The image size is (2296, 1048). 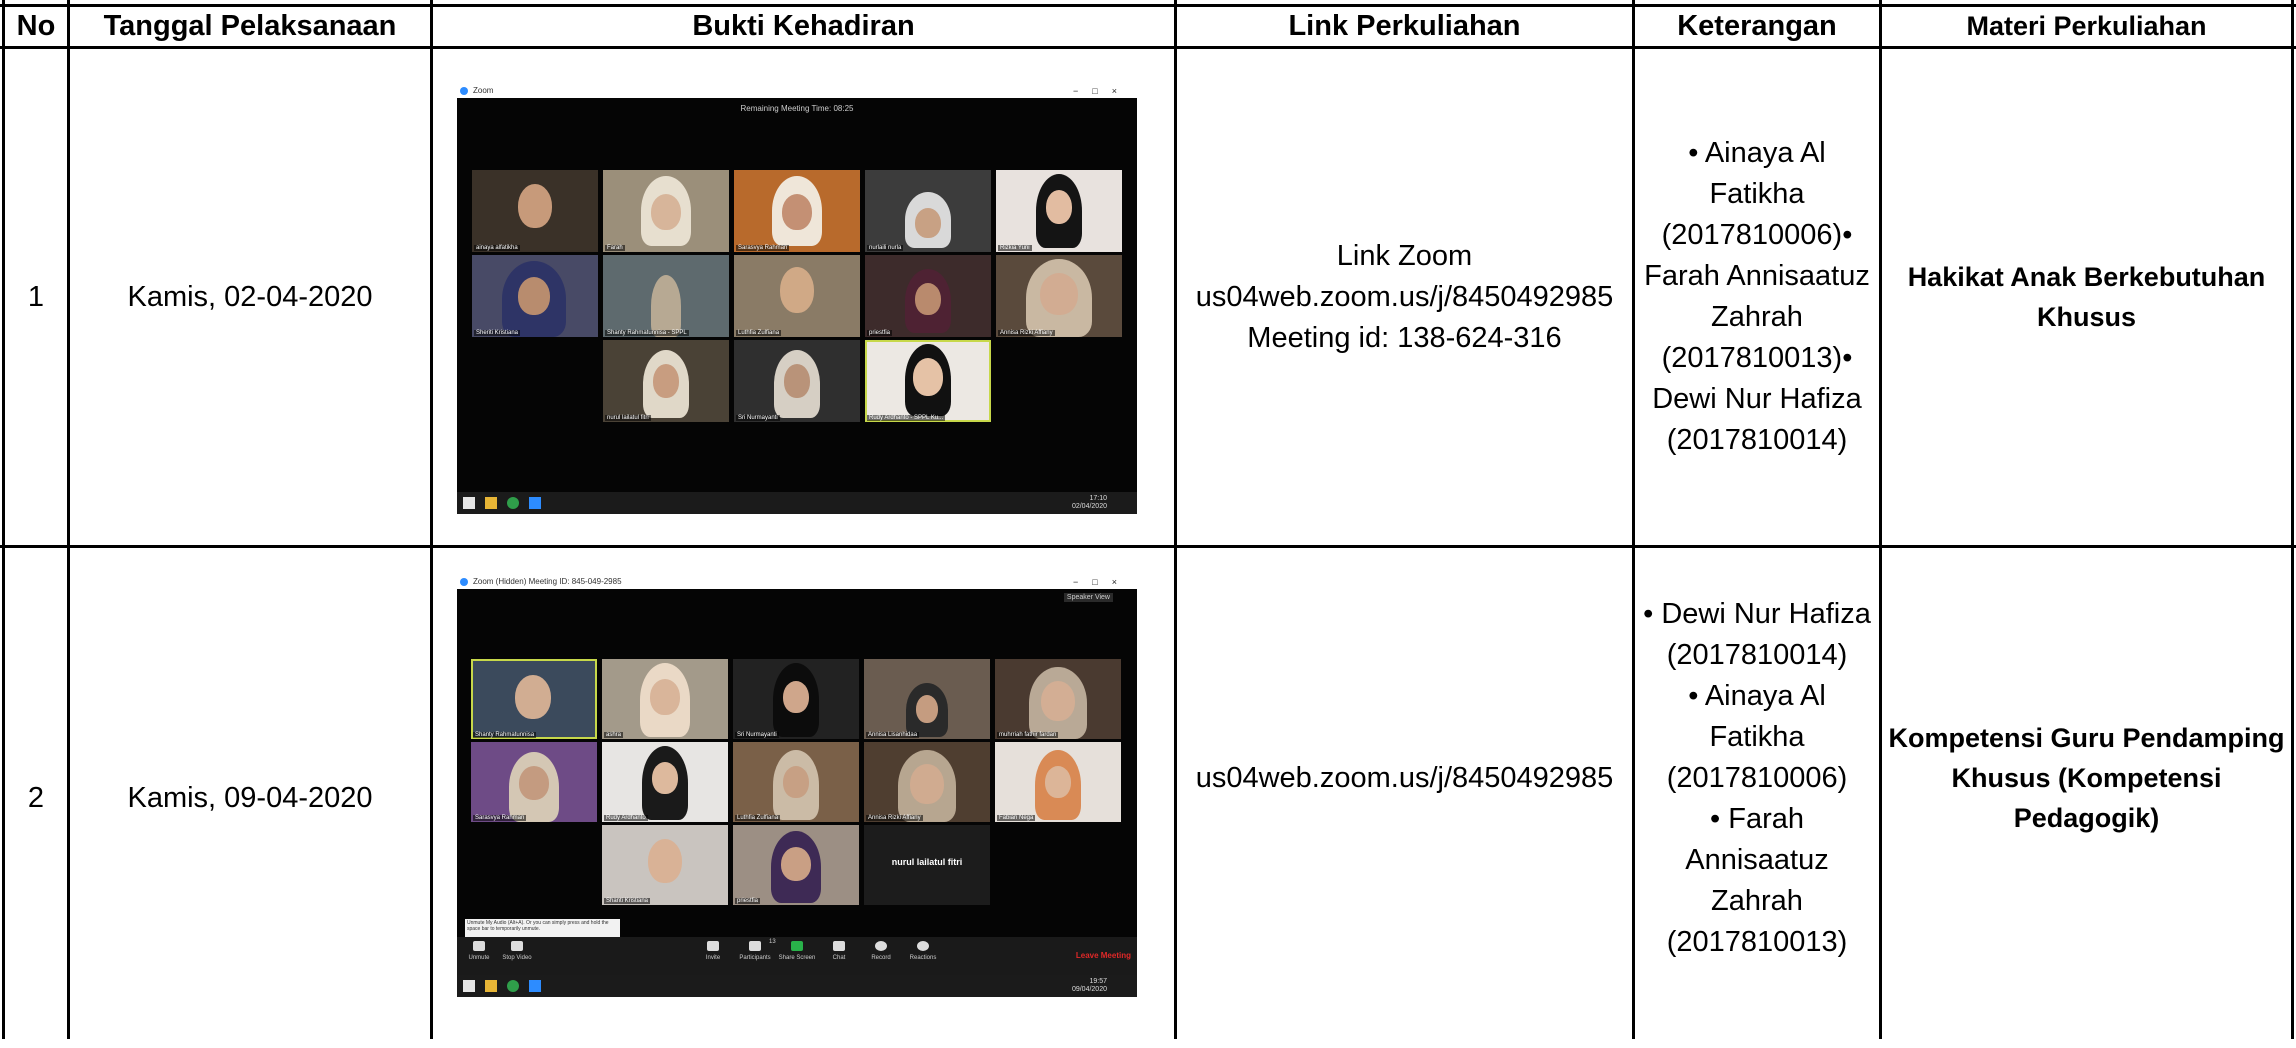 I want to click on row2-link: us04web.zoom.us/j/8450492985, so click(x=1404, y=778).